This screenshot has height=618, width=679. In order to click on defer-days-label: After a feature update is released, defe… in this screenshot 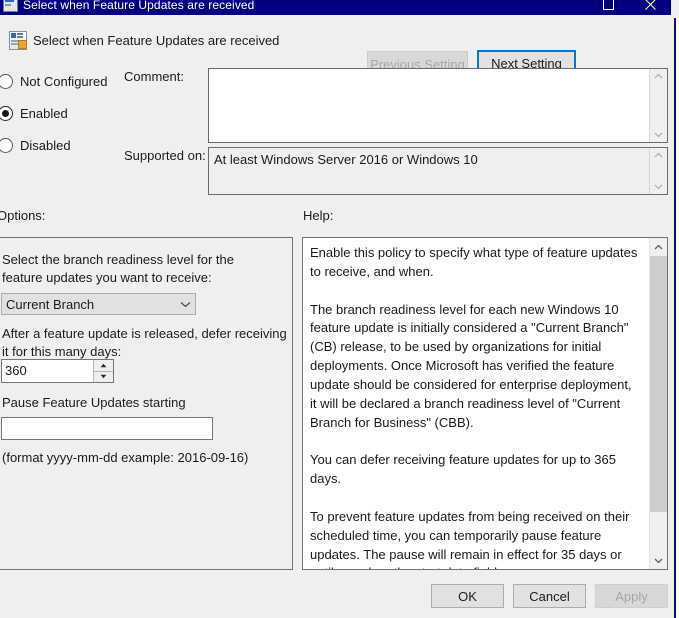, I will do `click(144, 342)`.